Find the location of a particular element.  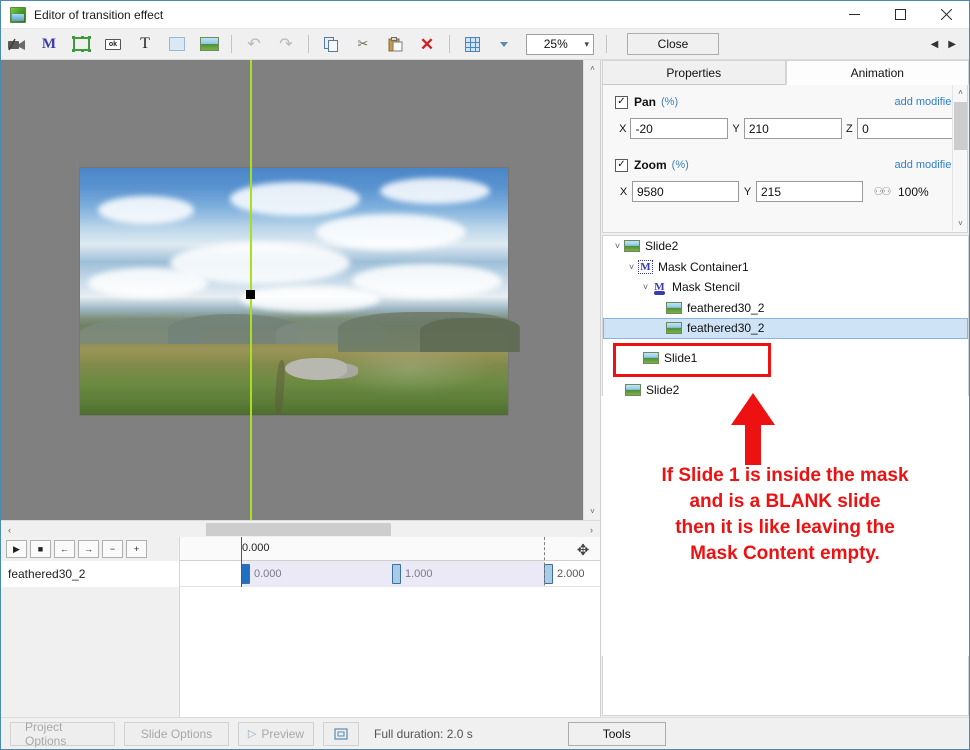

tree-node-feathered30-2-b: feathered30_2 is located at coordinates (785, 328).